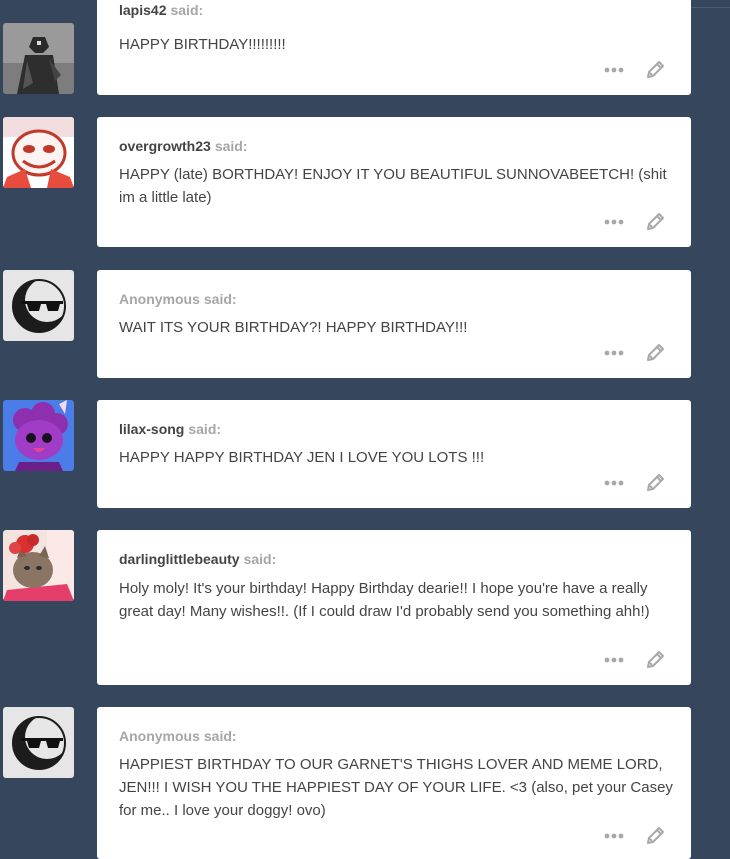 The height and width of the screenshot is (859, 730). Describe the element at coordinates (151, 429) in the screenshot. I see `asker-name: lilax-song` at that location.